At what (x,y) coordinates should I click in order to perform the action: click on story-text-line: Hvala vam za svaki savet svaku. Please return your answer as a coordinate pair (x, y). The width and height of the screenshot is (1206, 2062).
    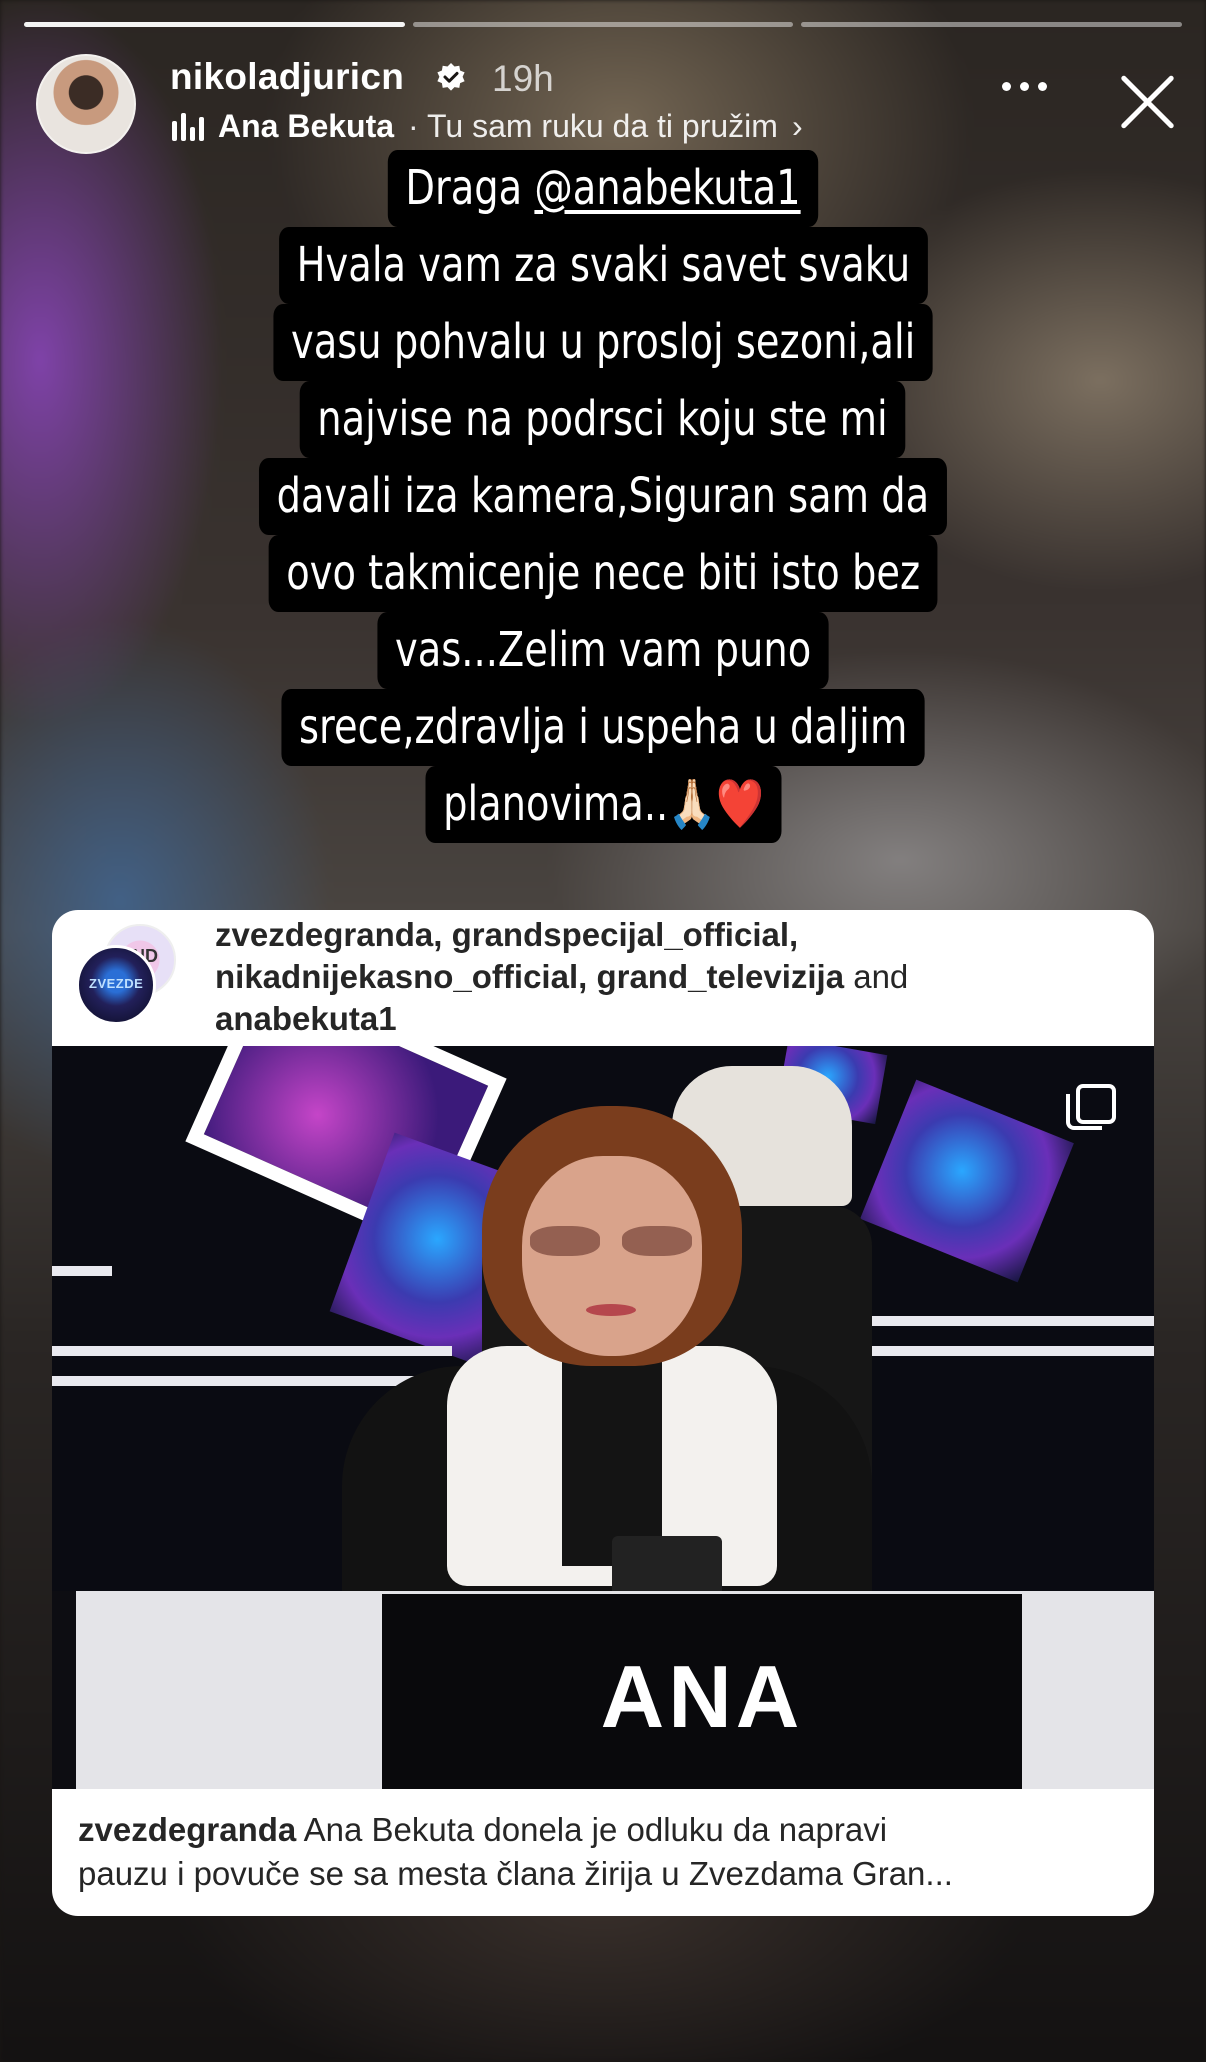
    Looking at the image, I should click on (603, 265).